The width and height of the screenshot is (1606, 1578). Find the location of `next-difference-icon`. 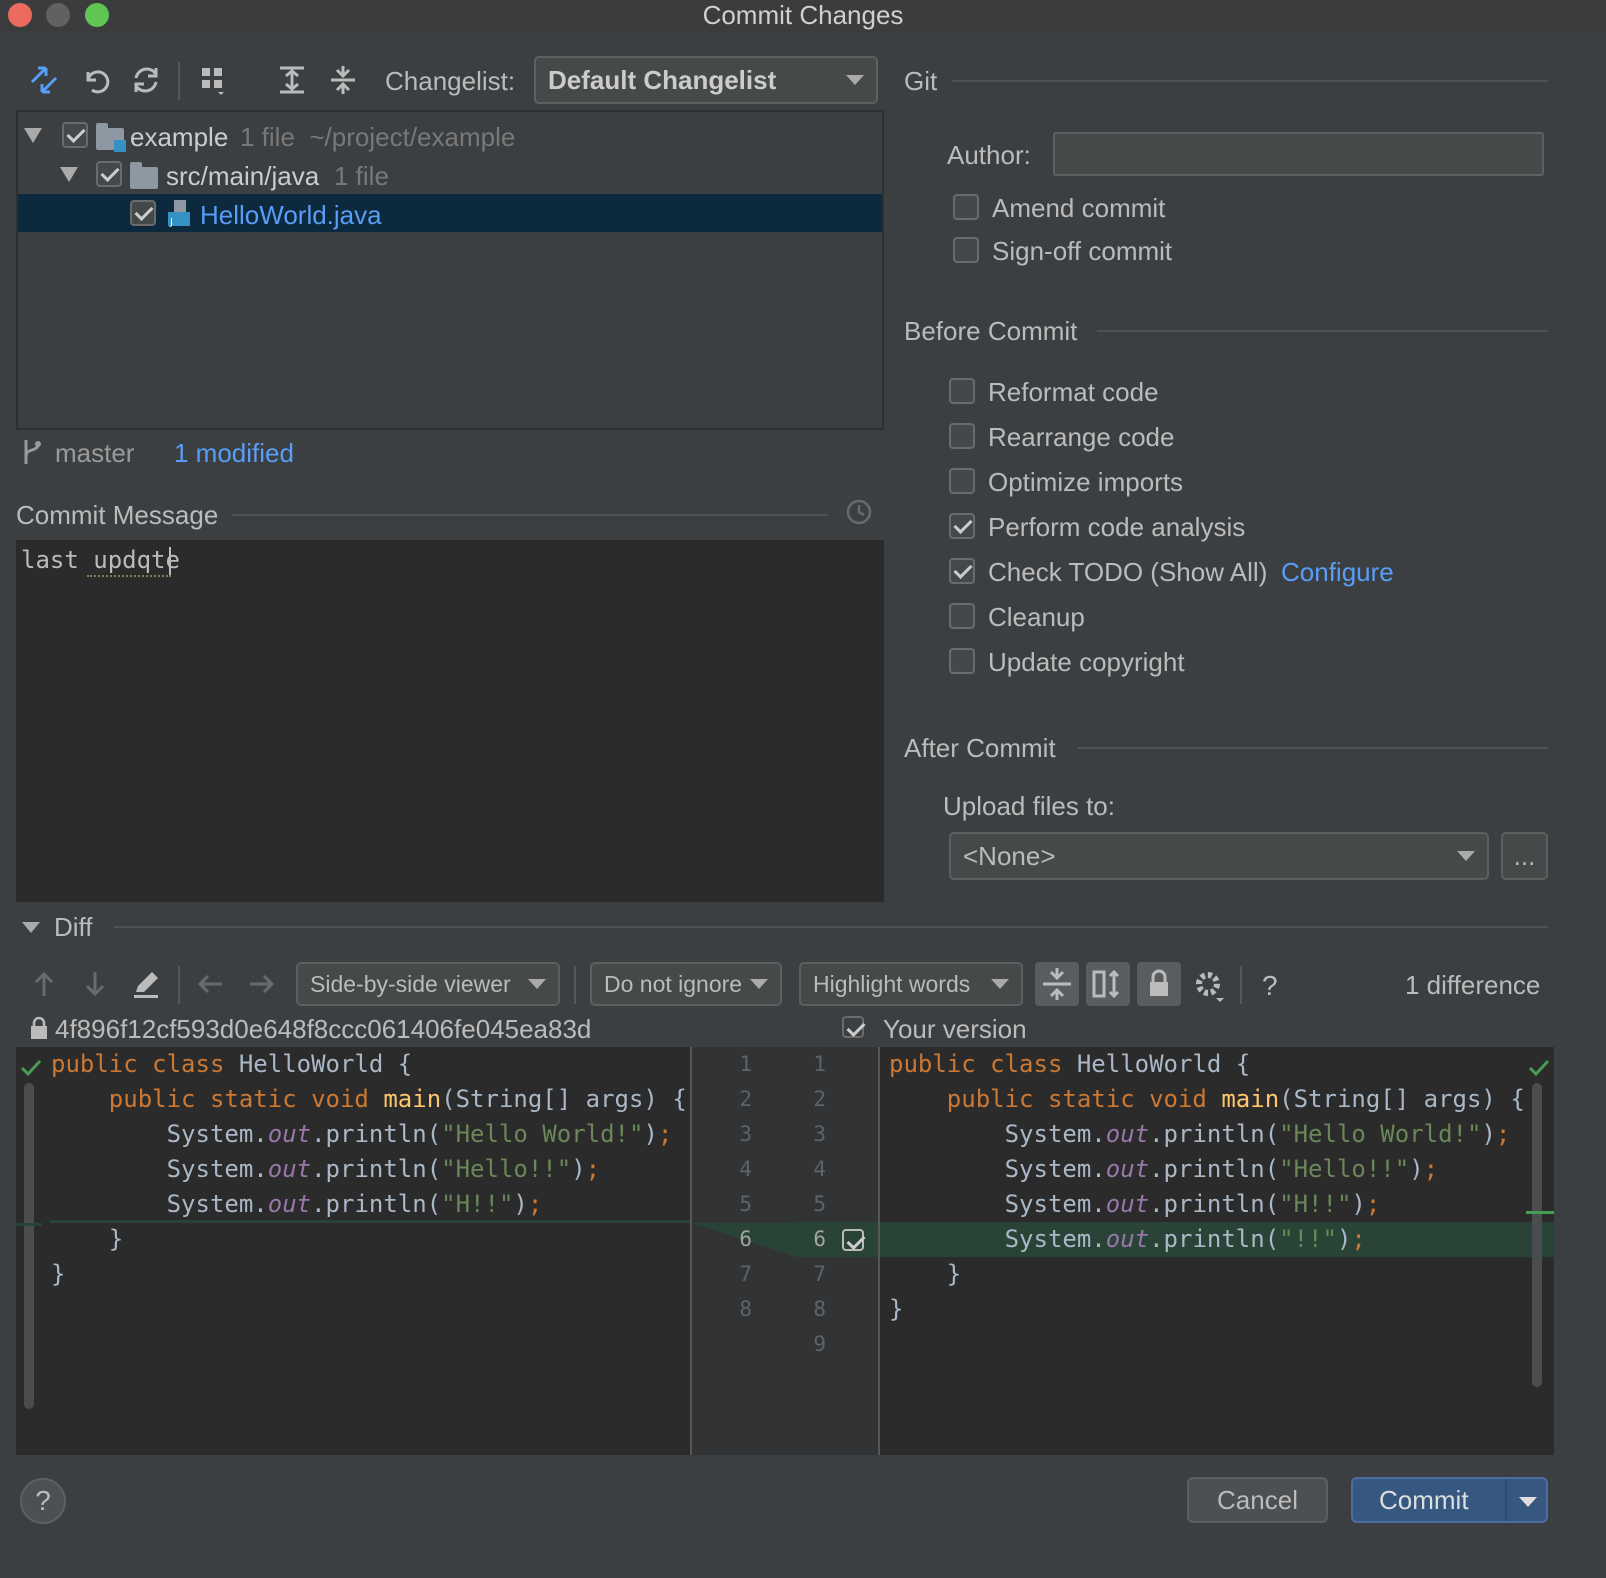

next-difference-icon is located at coordinates (95, 984).